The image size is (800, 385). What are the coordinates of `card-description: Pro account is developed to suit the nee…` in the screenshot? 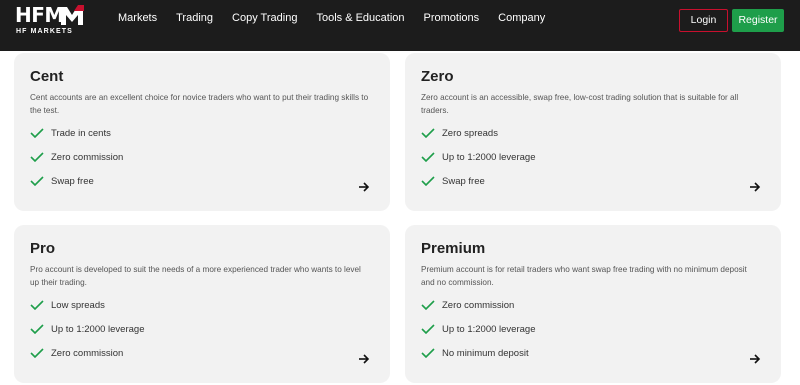 It's located at (195, 276).